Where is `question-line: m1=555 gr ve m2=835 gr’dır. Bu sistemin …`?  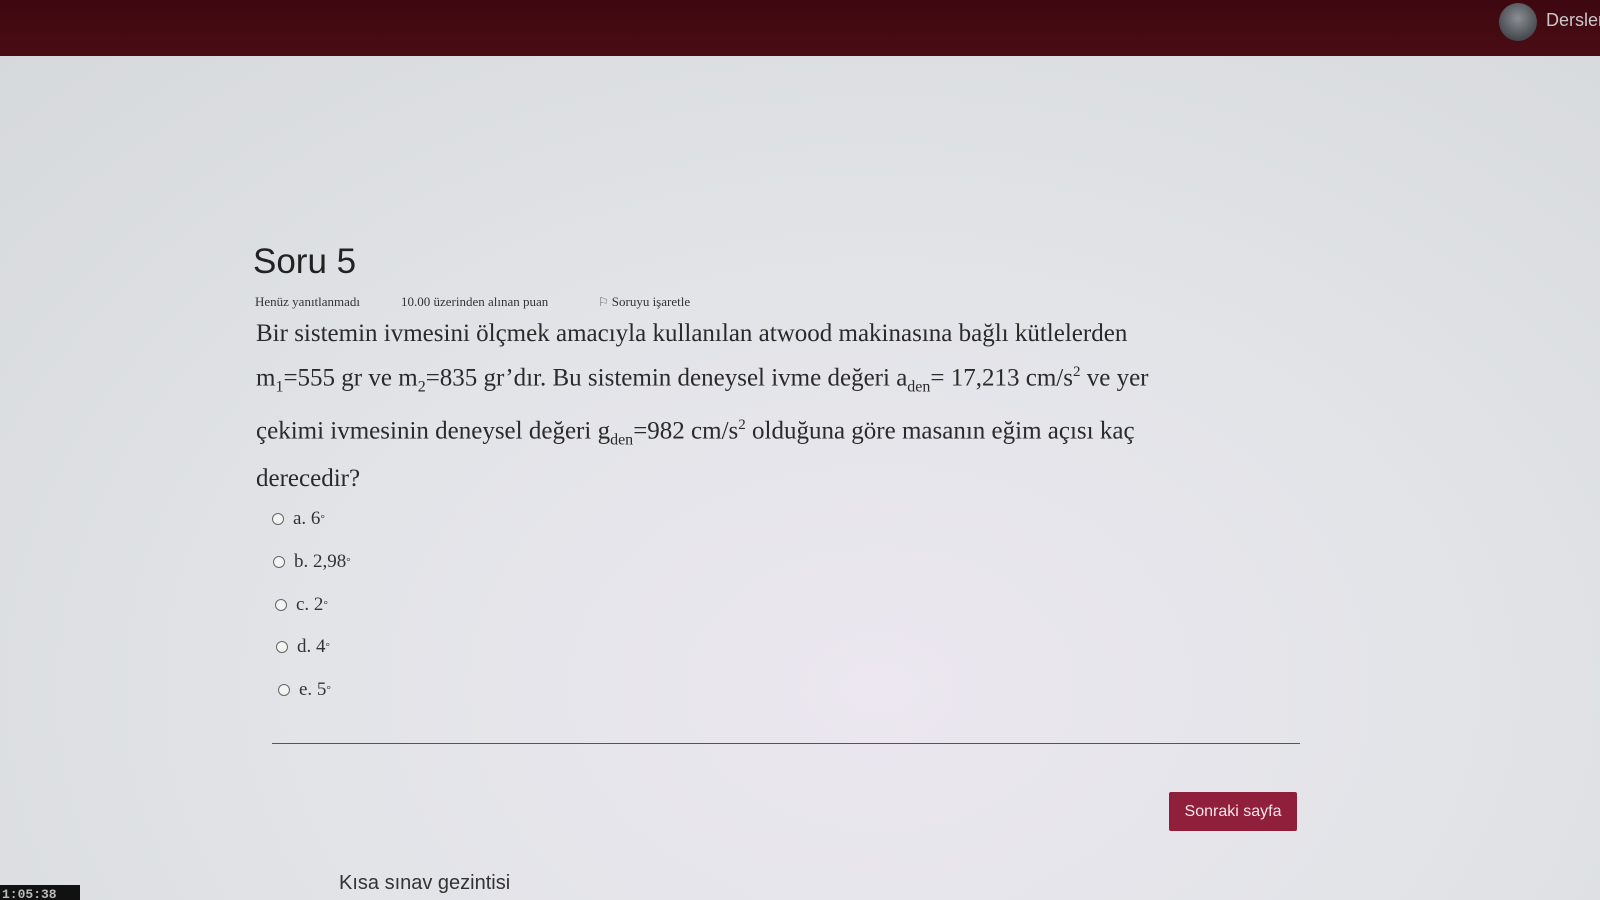 question-line: m1=555 gr ve m2=835 gr’dır. Bu sistemin … is located at coordinates (702, 380).